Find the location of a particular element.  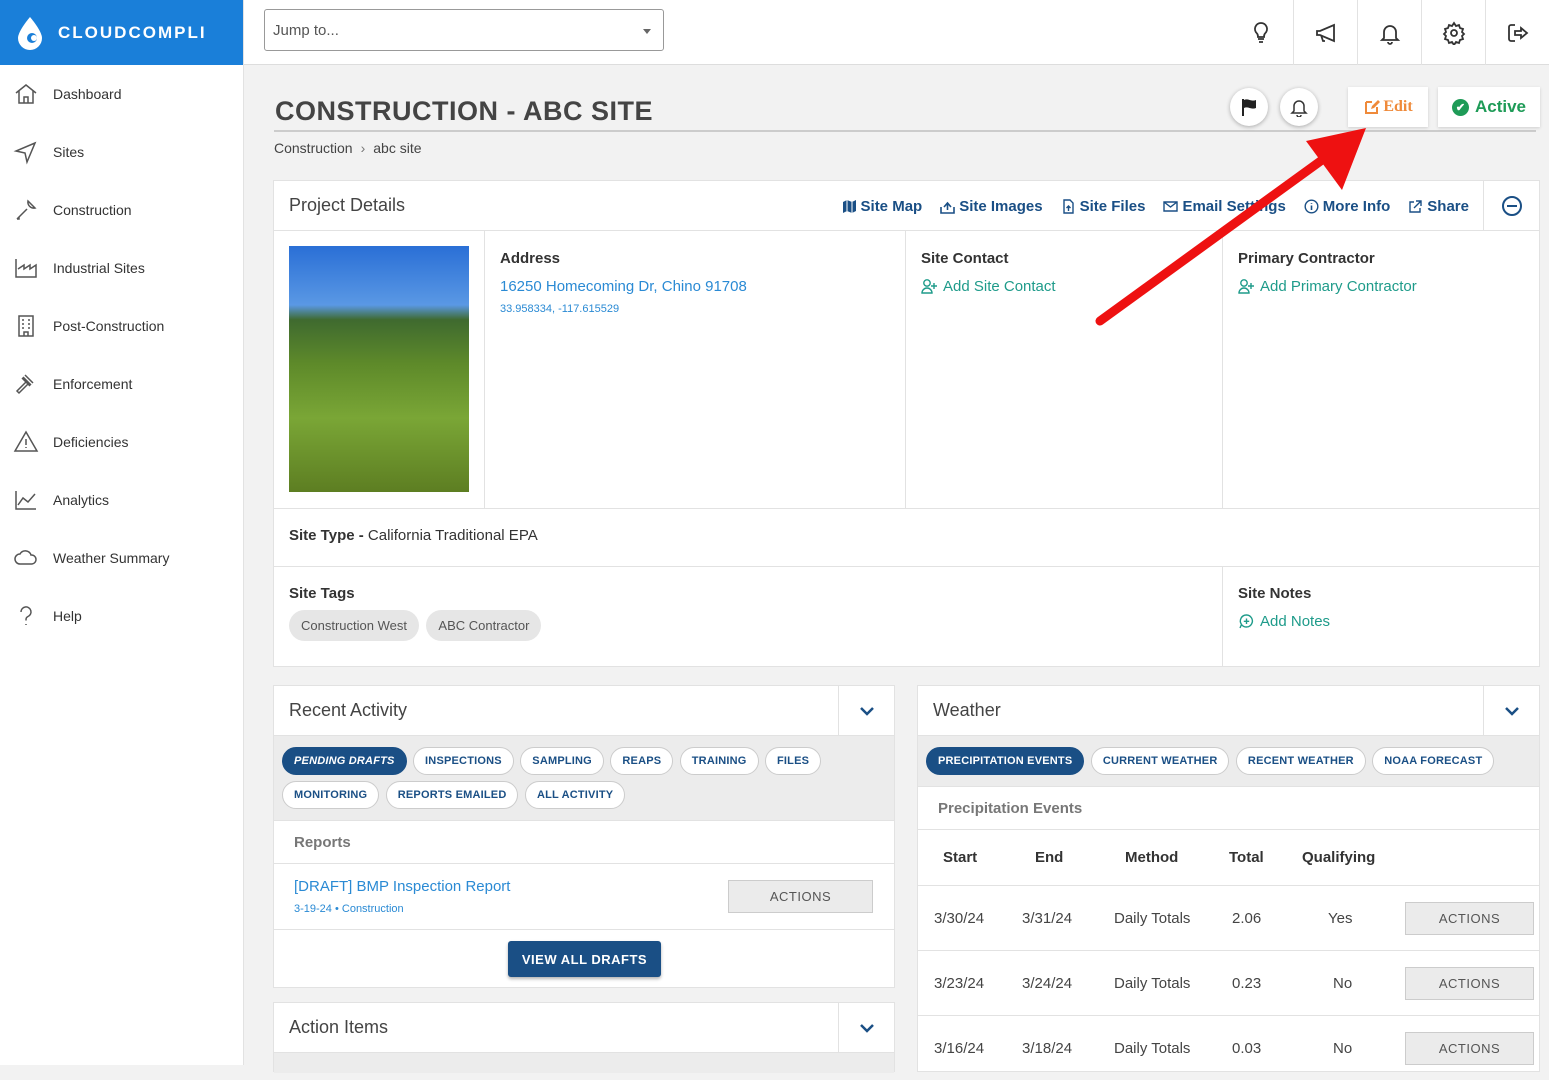

sidebar-item-weather-summary: Weather Summary is located at coordinates (121, 558).